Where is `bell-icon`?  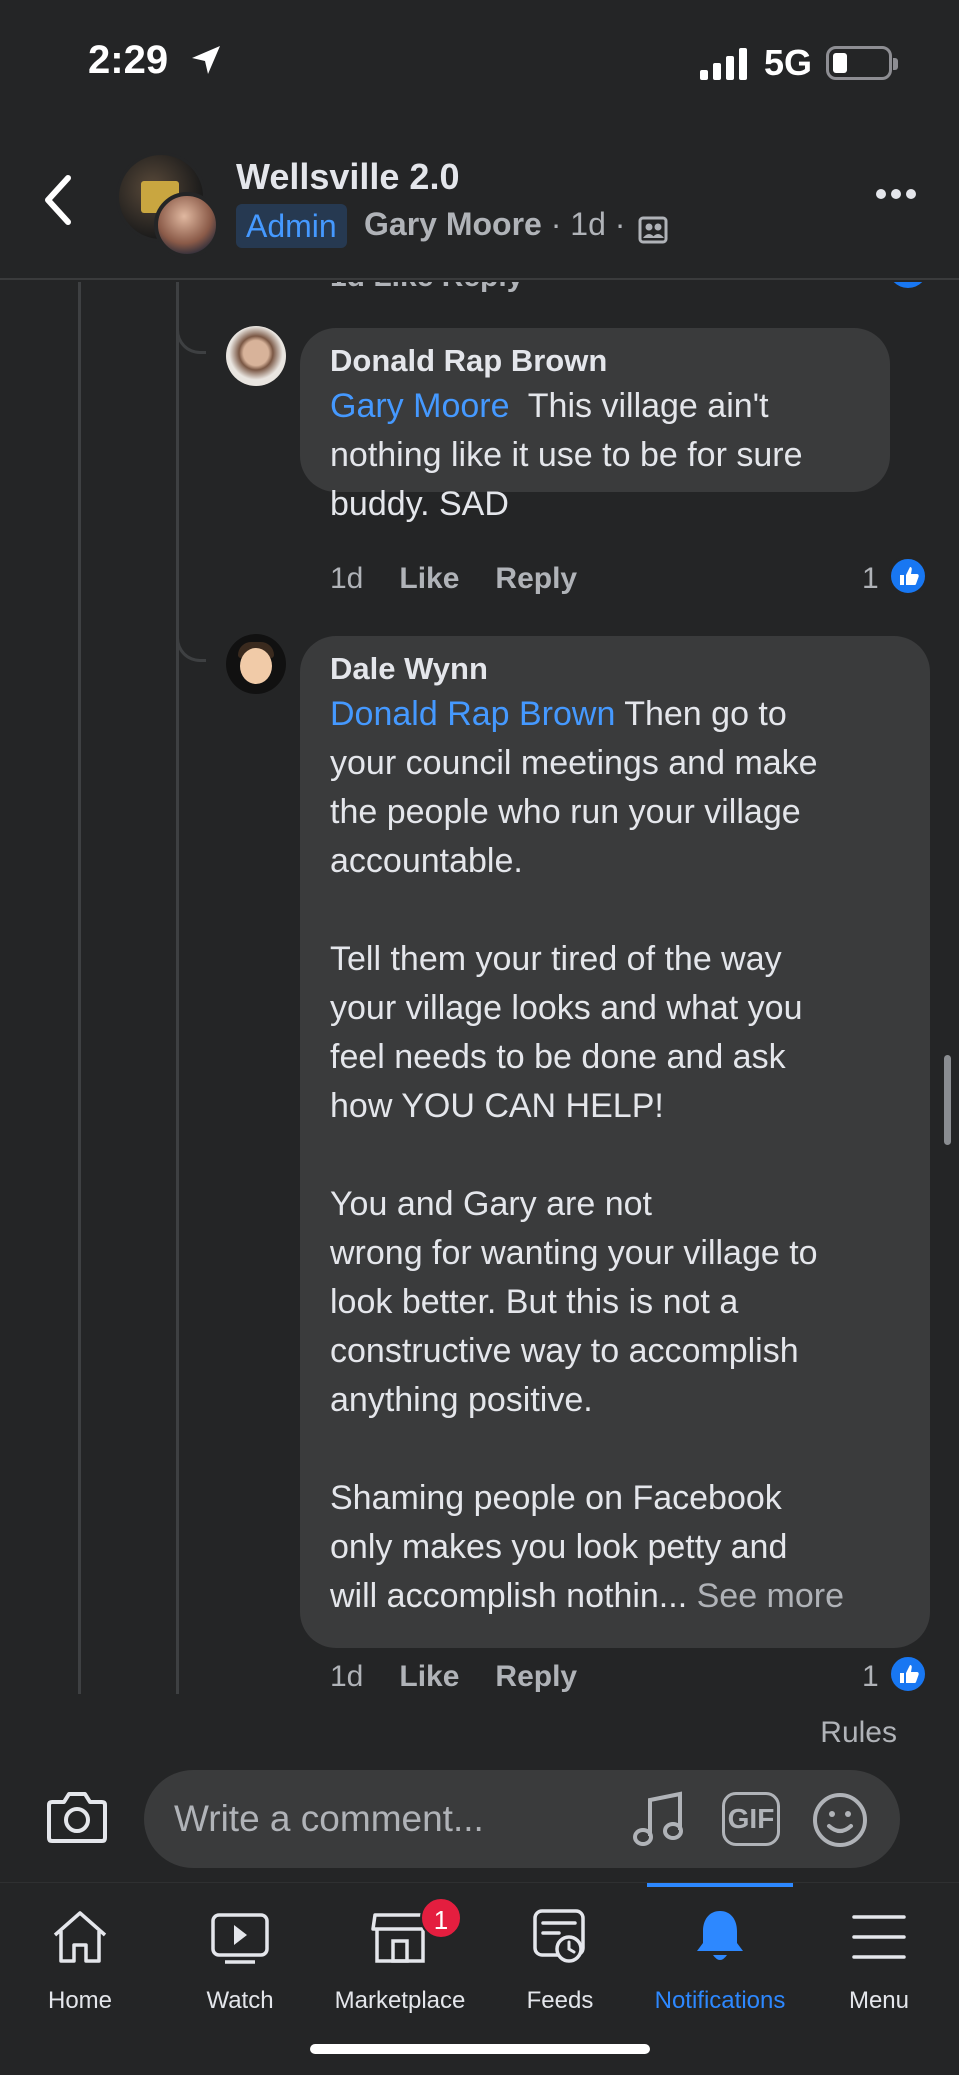
bell-icon is located at coordinates (720, 1935).